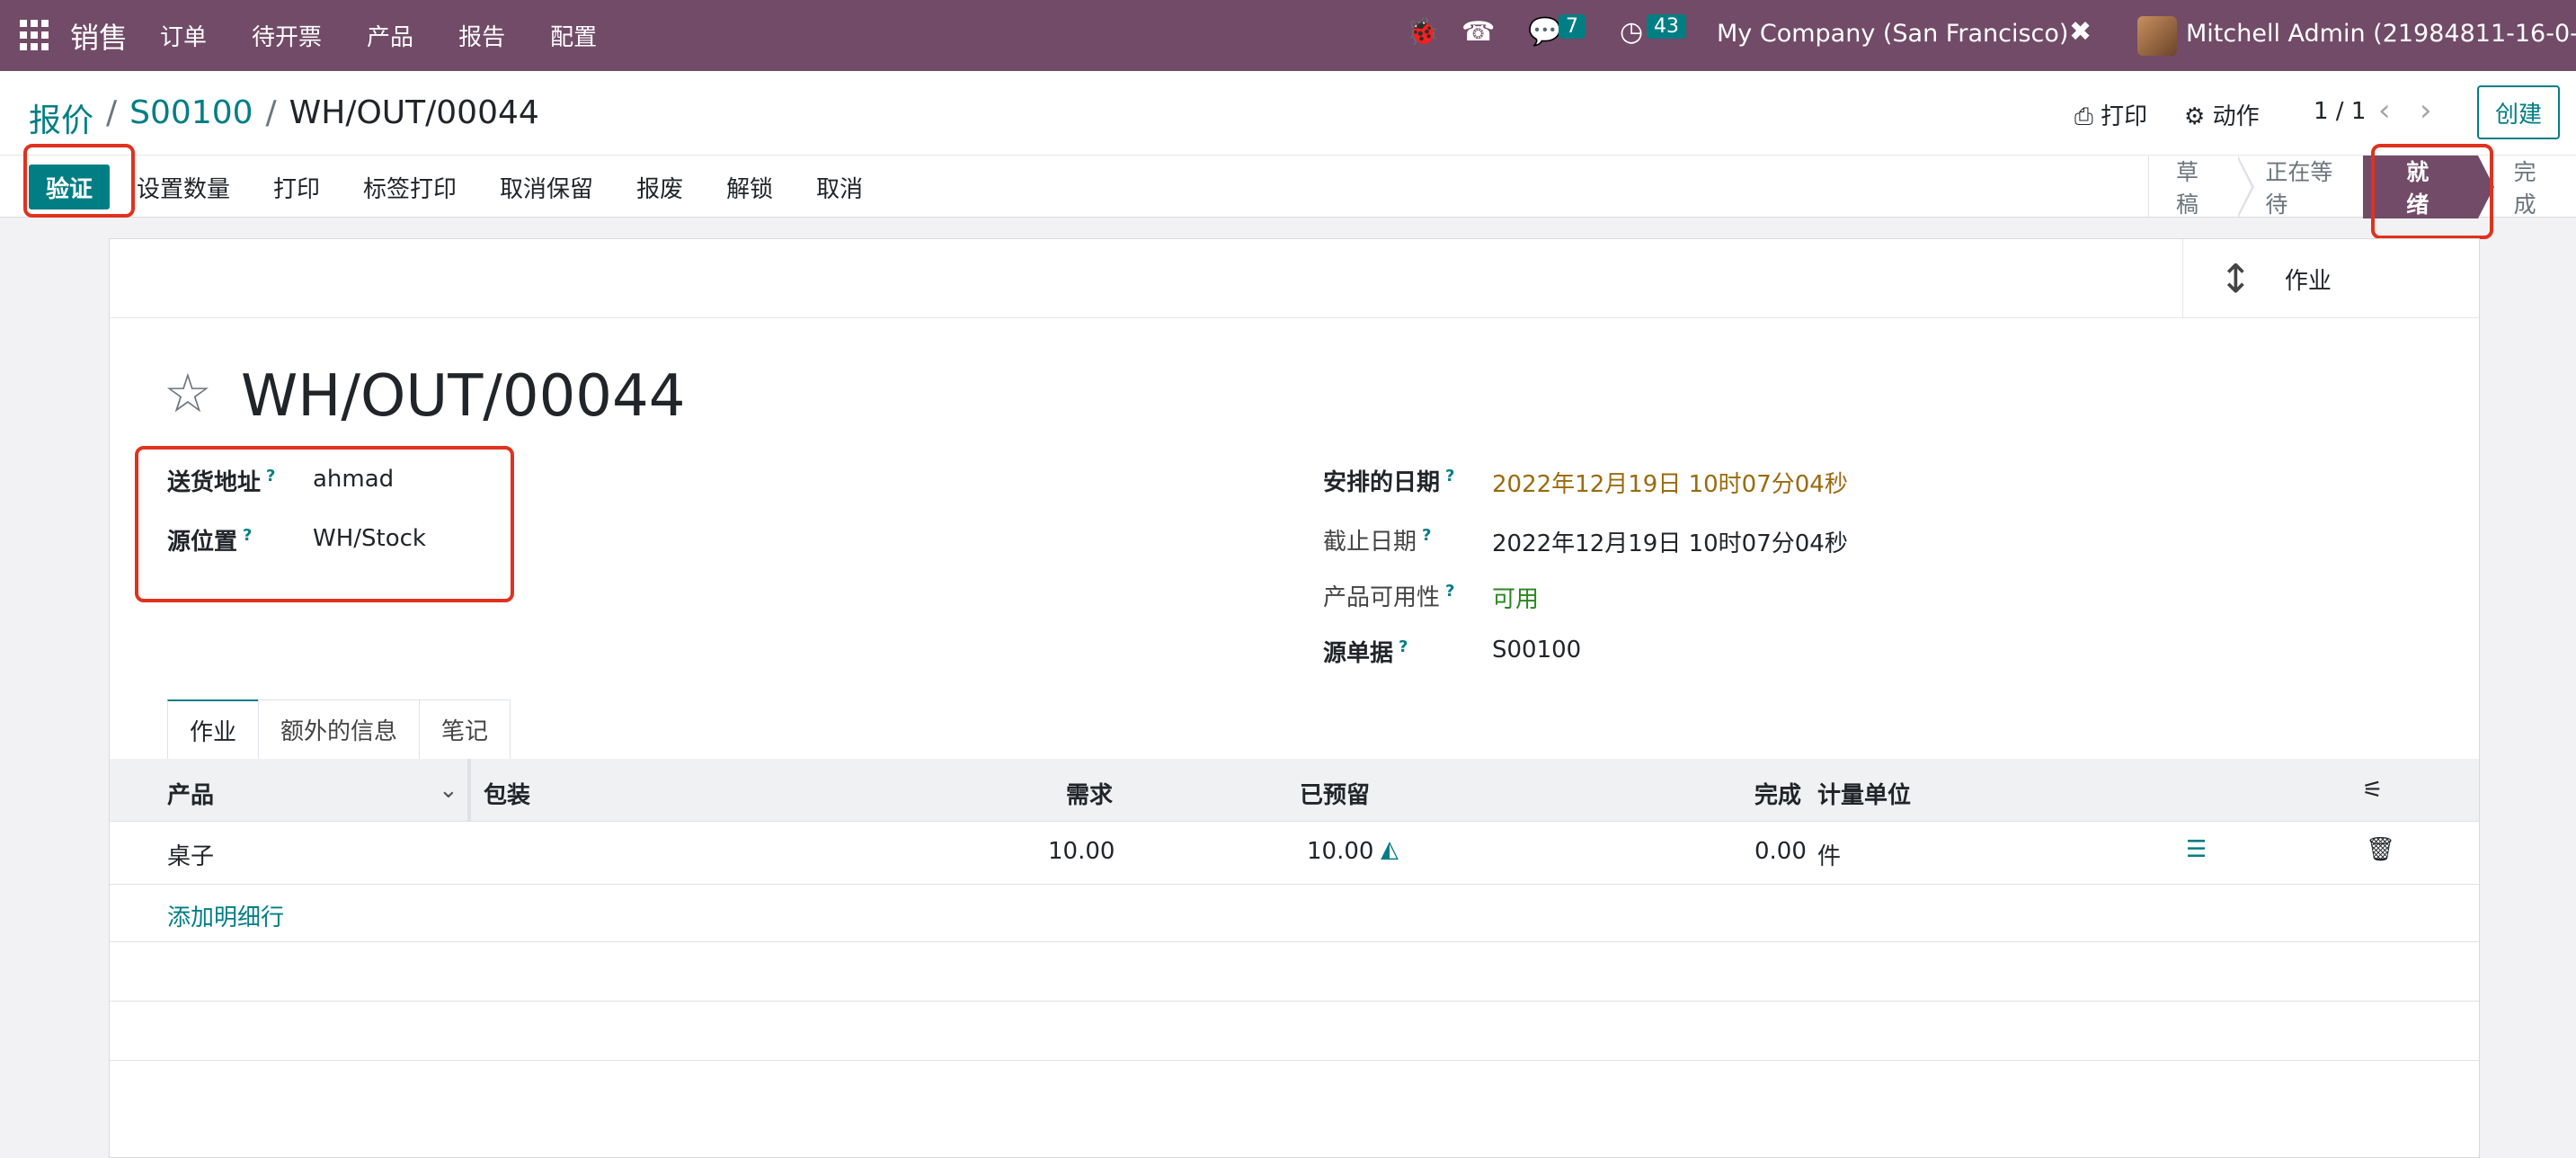 This screenshot has width=2576, height=1158. What do you see at coordinates (61, 118) in the screenshot?
I see `breadcrumb-quotations: 报价` at bounding box center [61, 118].